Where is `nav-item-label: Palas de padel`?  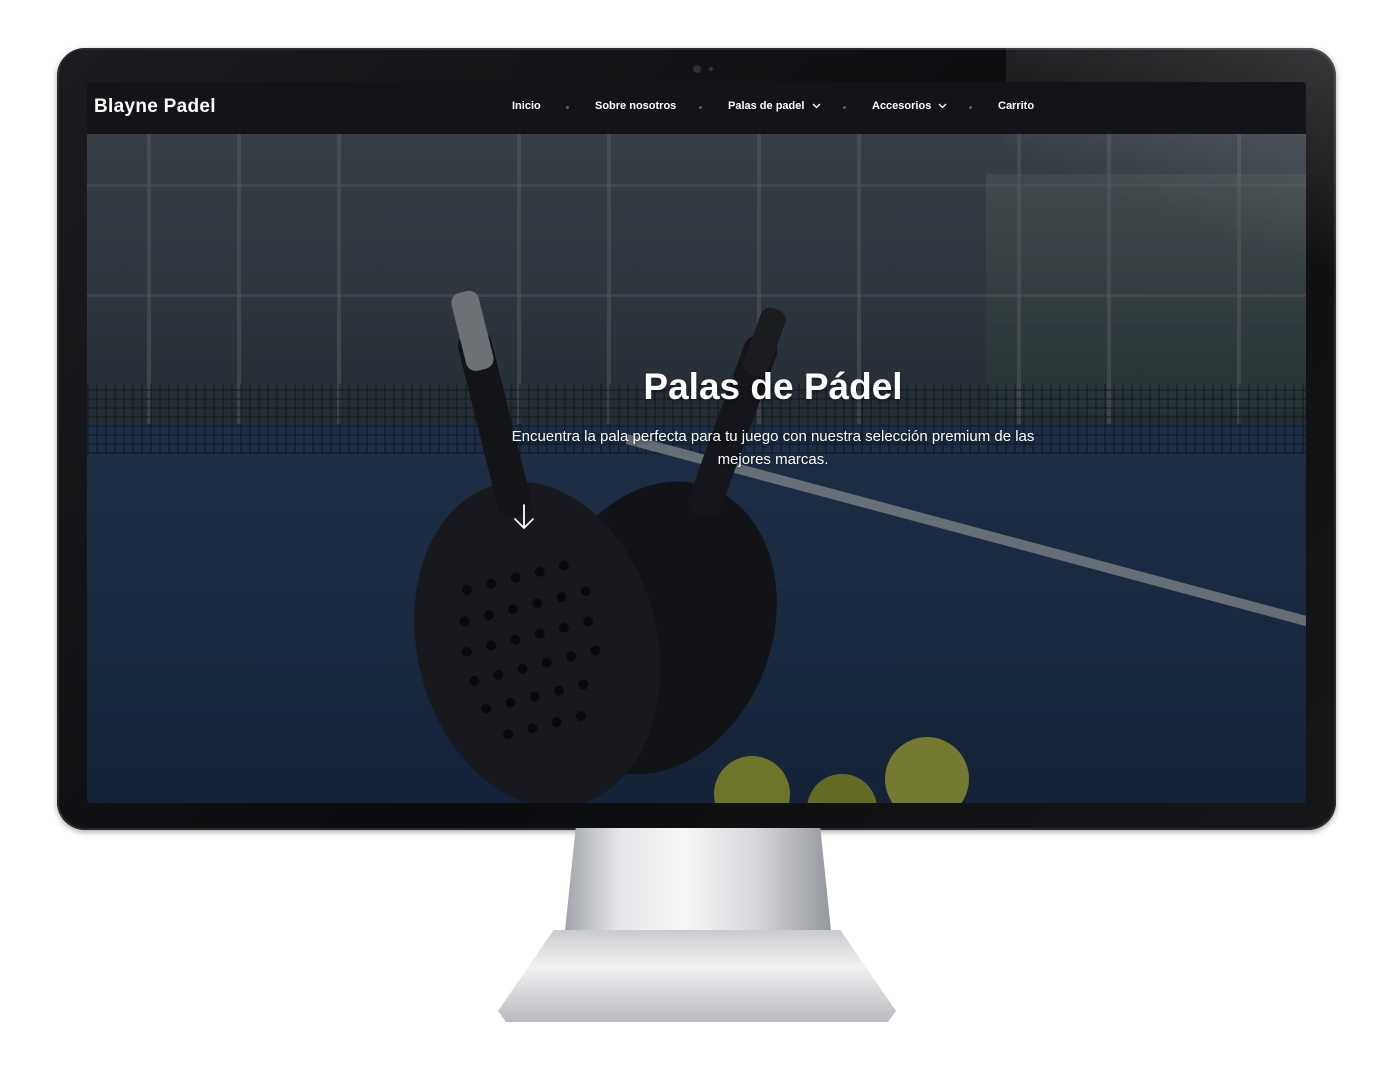 nav-item-label: Palas de padel is located at coordinates (766, 106).